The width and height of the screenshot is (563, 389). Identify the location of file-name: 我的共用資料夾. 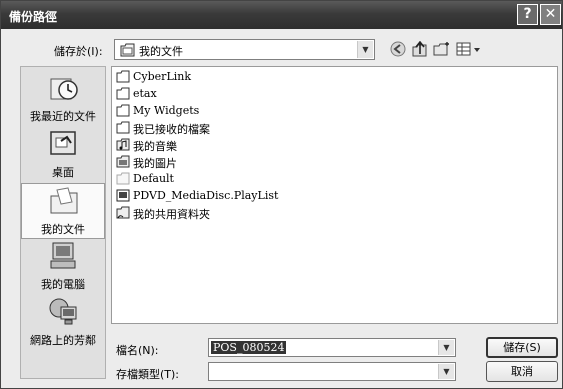
(171, 214).